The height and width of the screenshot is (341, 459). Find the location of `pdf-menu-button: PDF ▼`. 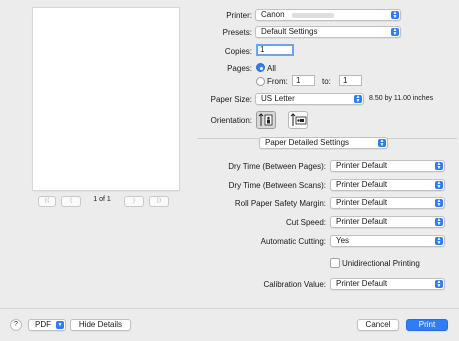

pdf-menu-button: PDF ▼ is located at coordinates (47, 325).